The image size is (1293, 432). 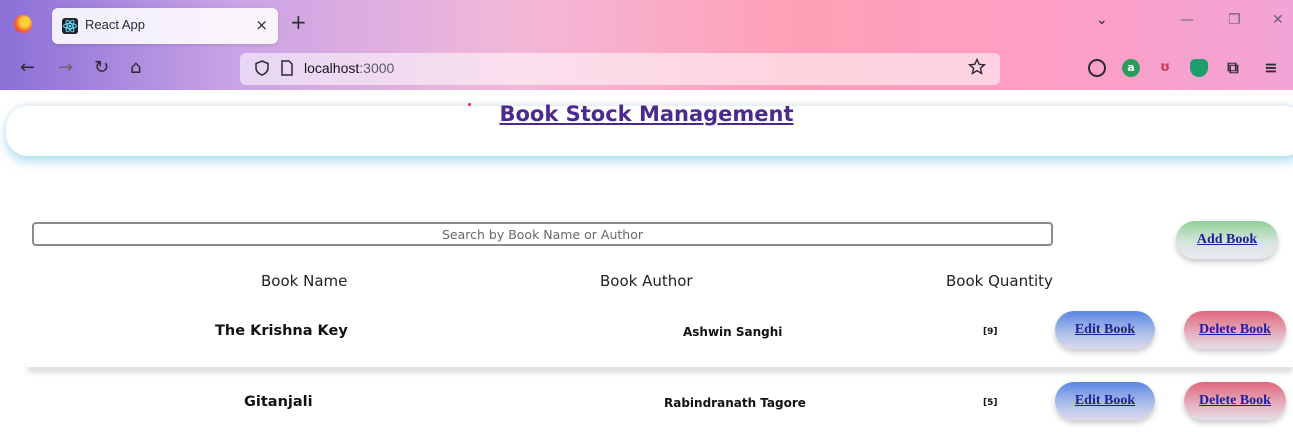 I want to click on column-header-author: Book Author, so click(x=646, y=281).